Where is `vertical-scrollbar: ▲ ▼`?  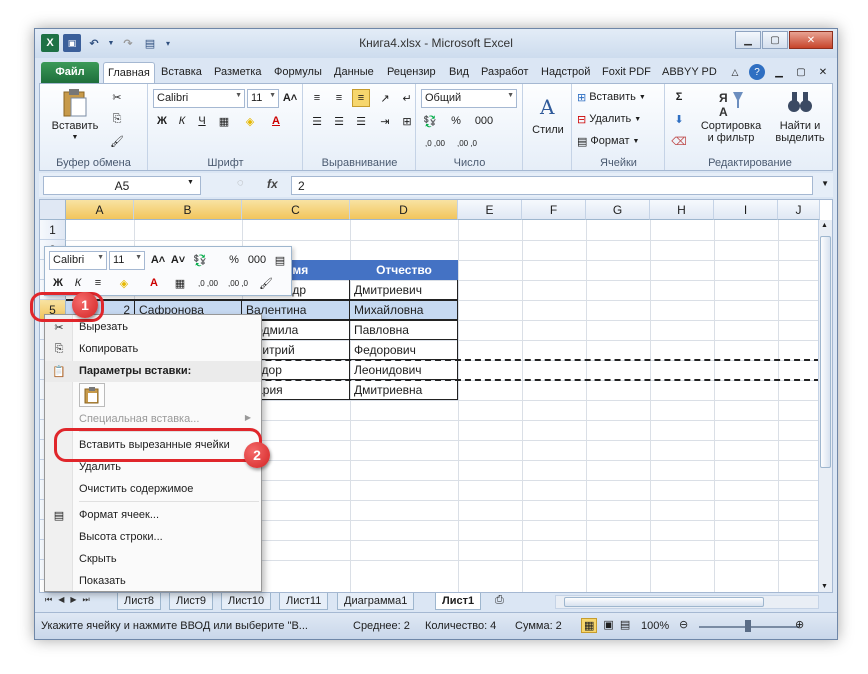
vertical-scrollbar: ▲ ▼ is located at coordinates (825, 406).